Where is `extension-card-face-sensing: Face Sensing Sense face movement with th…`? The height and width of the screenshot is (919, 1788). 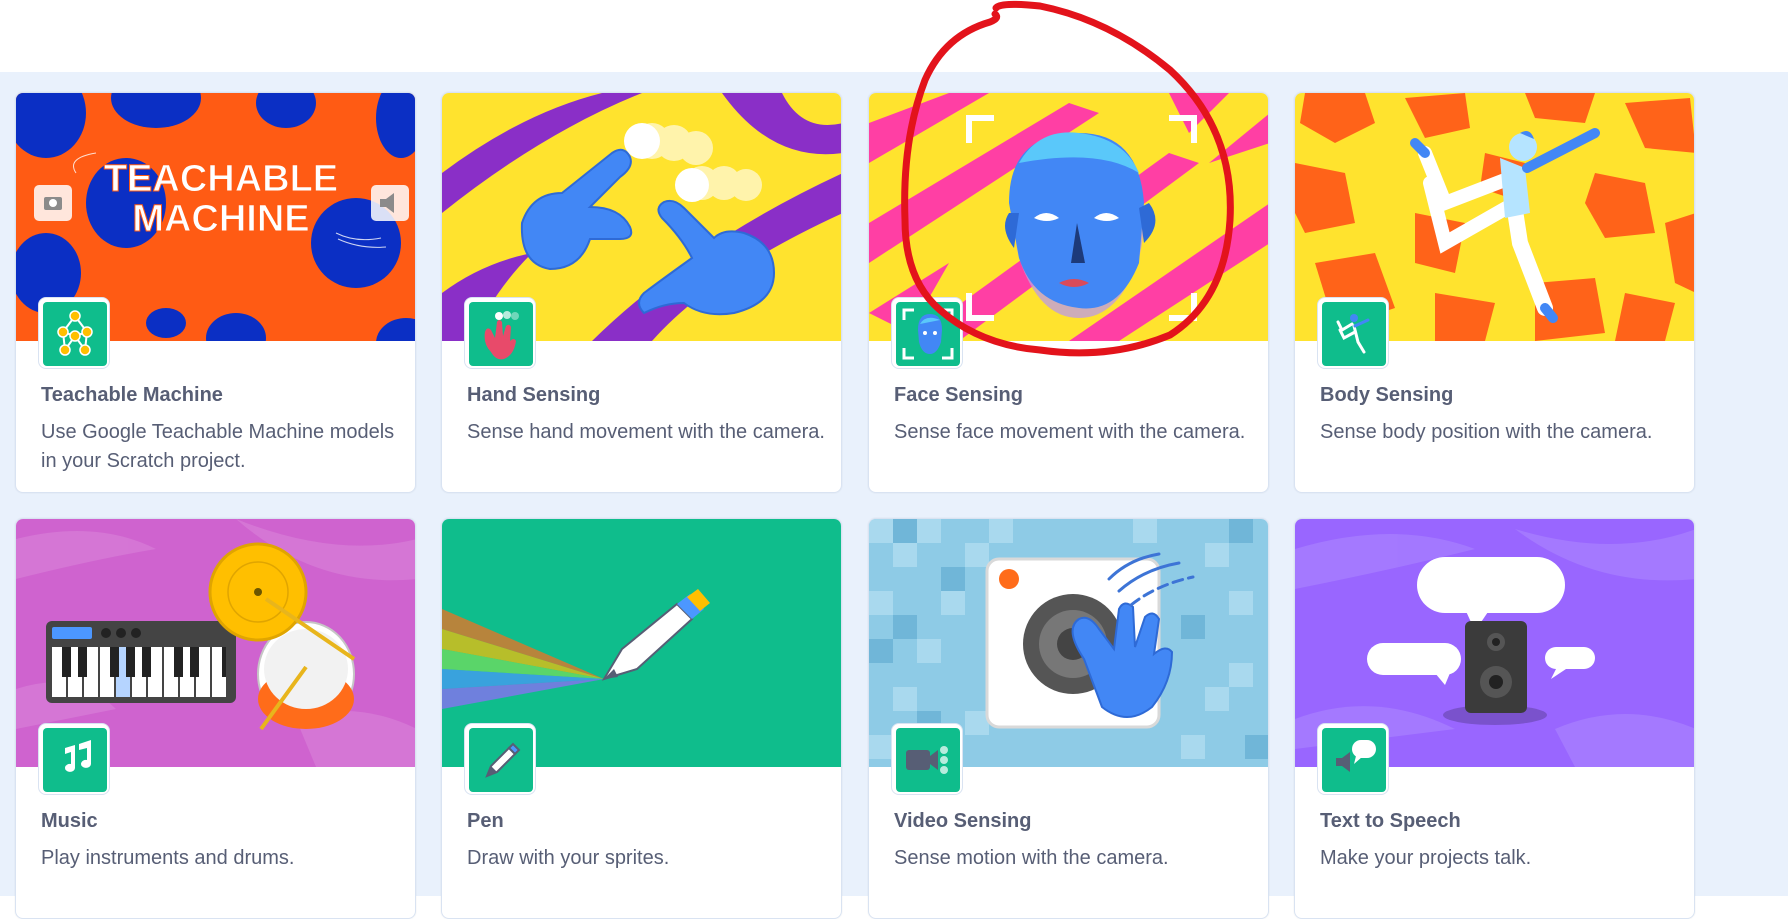 extension-card-face-sensing: Face Sensing Sense face movement with th… is located at coordinates (1068, 292).